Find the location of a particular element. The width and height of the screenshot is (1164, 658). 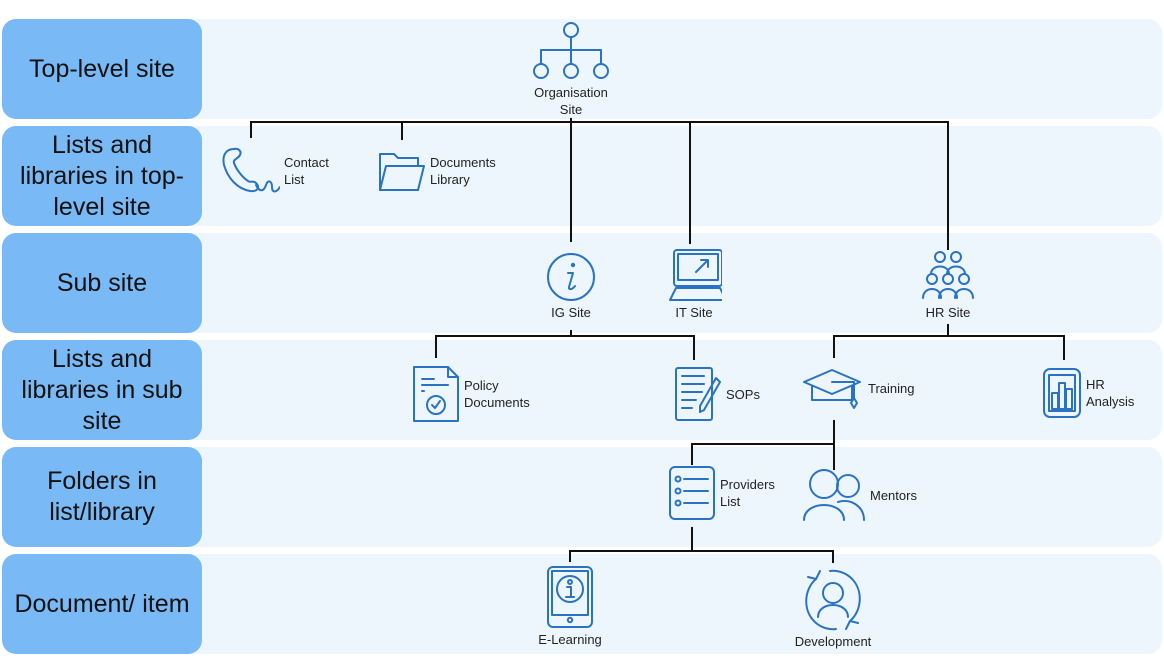

node-documents-library: Documents Library is located at coordinates (446, 171).